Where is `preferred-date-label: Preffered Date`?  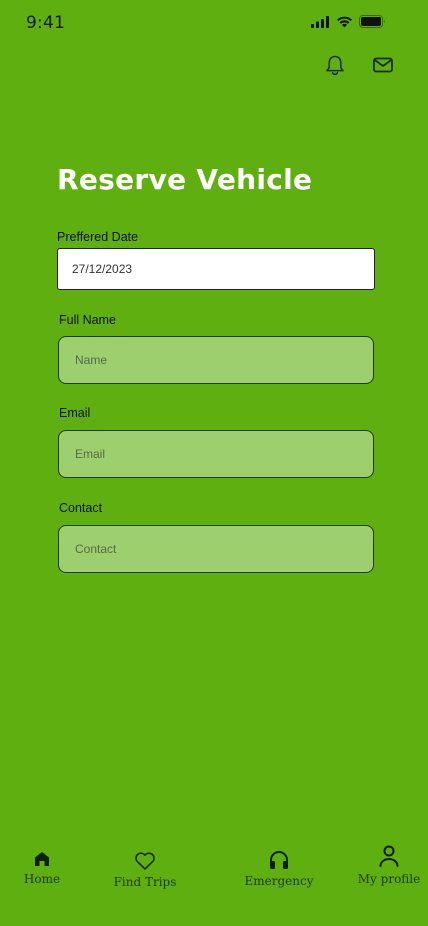
preferred-date-label: Preffered Date is located at coordinates (98, 237).